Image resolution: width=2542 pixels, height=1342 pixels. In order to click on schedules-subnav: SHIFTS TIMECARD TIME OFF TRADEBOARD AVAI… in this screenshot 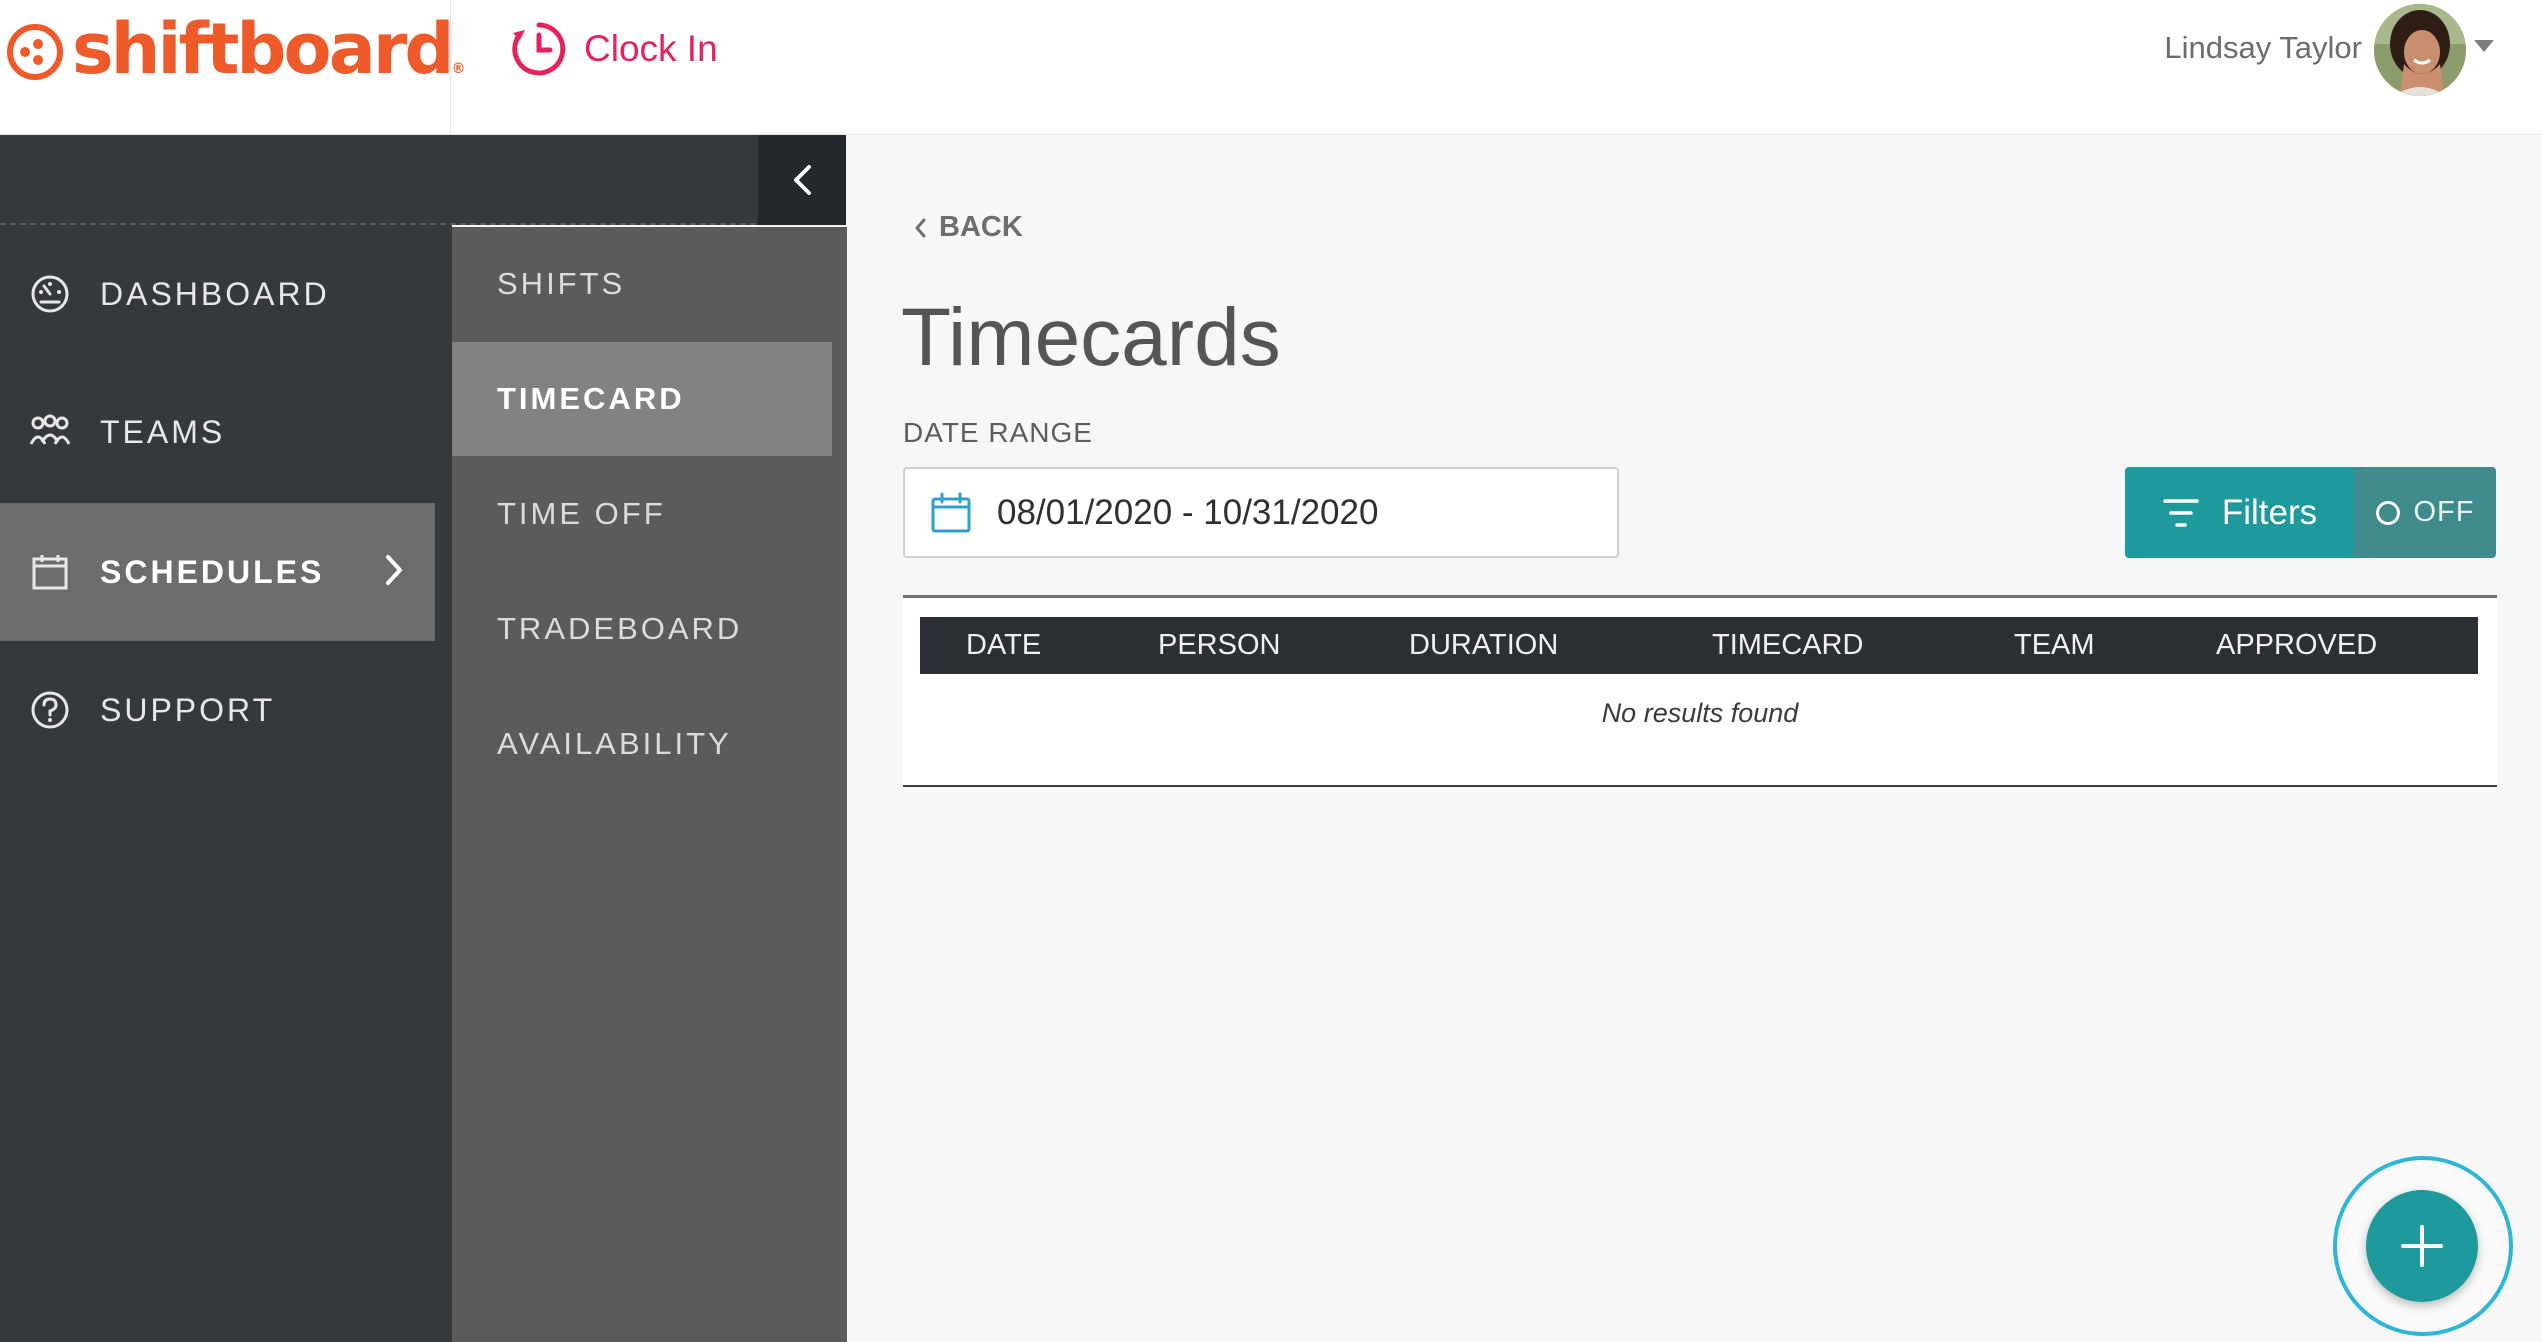, I will do `click(649, 784)`.